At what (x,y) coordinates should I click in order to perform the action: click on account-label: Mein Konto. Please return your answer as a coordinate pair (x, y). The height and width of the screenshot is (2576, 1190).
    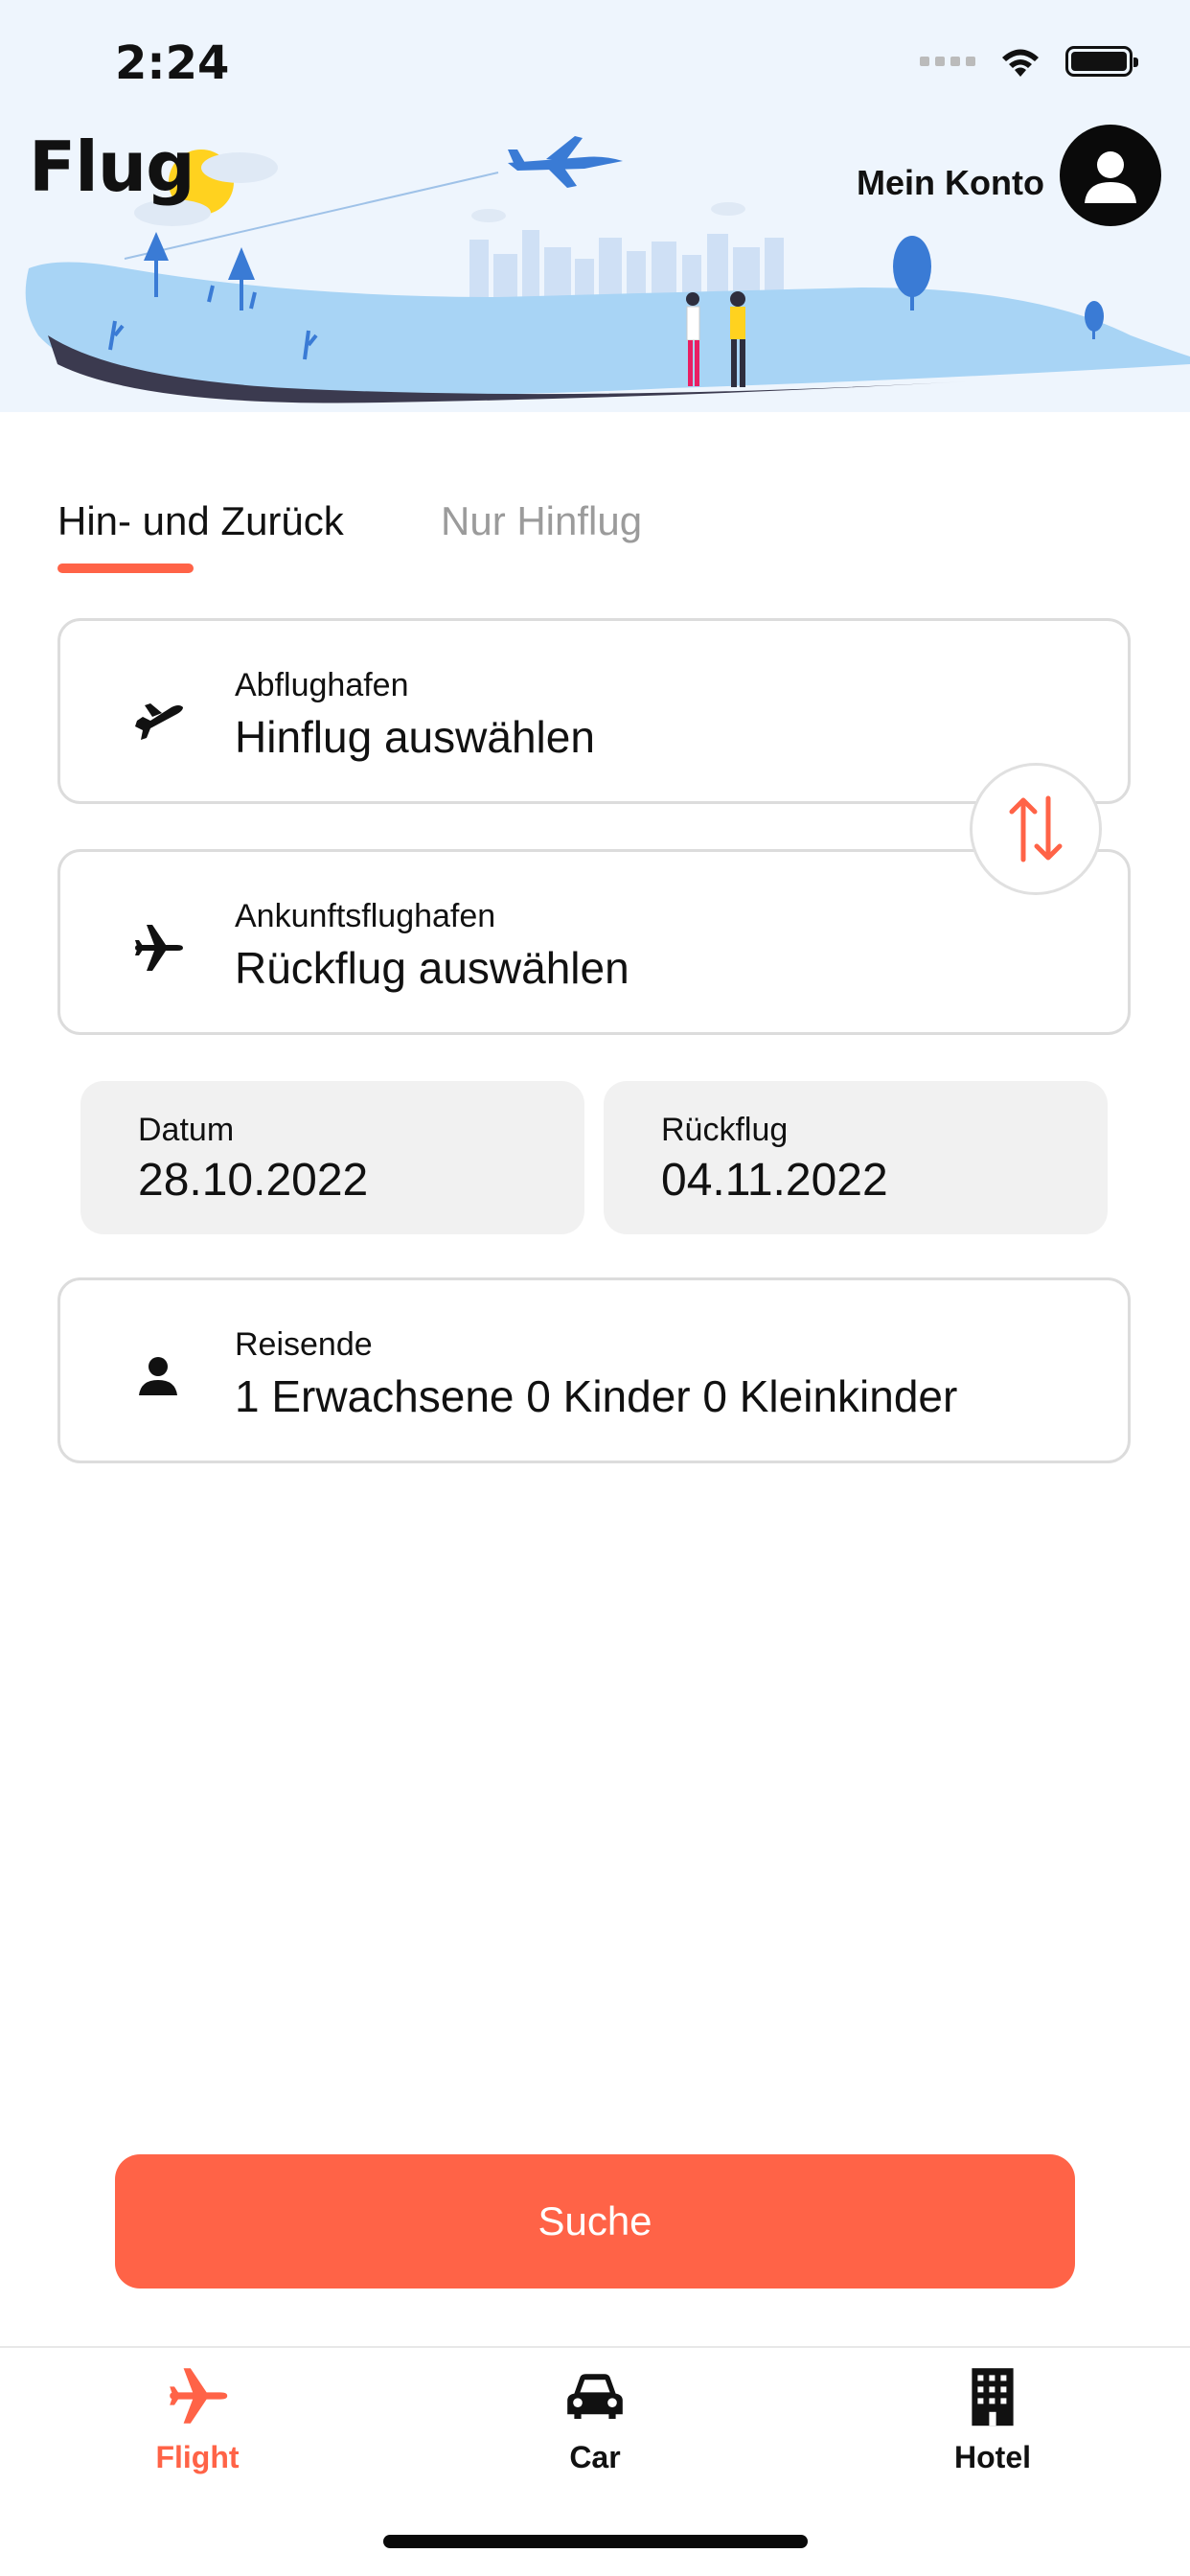
    Looking at the image, I should click on (951, 183).